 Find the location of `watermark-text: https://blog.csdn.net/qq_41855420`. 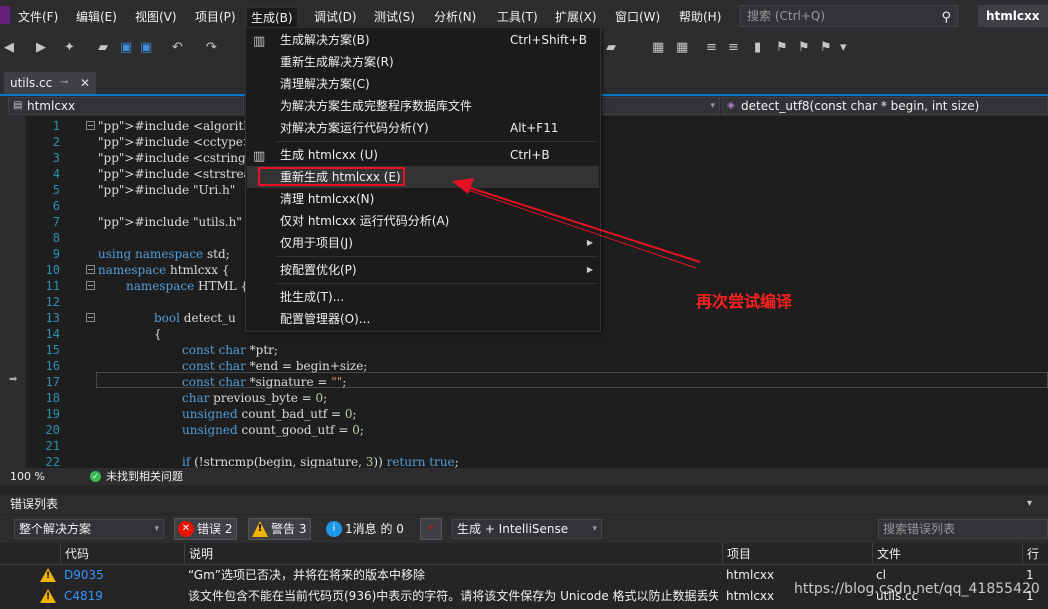

watermark-text: https://blog.csdn.net/qq_41855420 is located at coordinates (917, 589).